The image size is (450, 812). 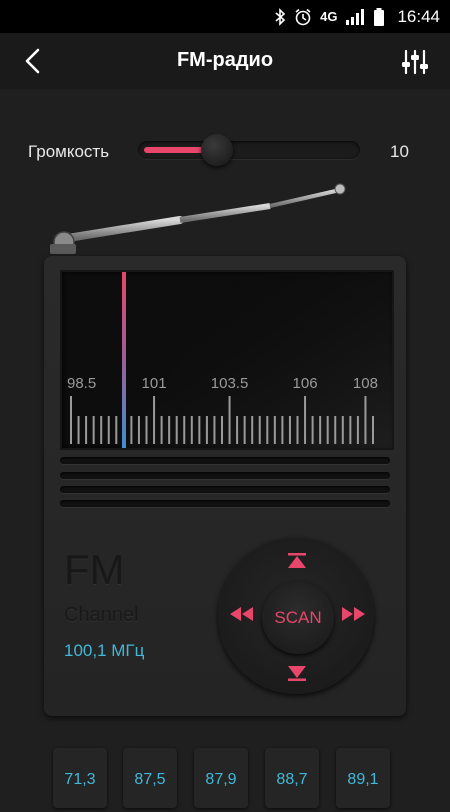 What do you see at coordinates (94, 569) in the screenshot?
I see `band-label: FM` at bounding box center [94, 569].